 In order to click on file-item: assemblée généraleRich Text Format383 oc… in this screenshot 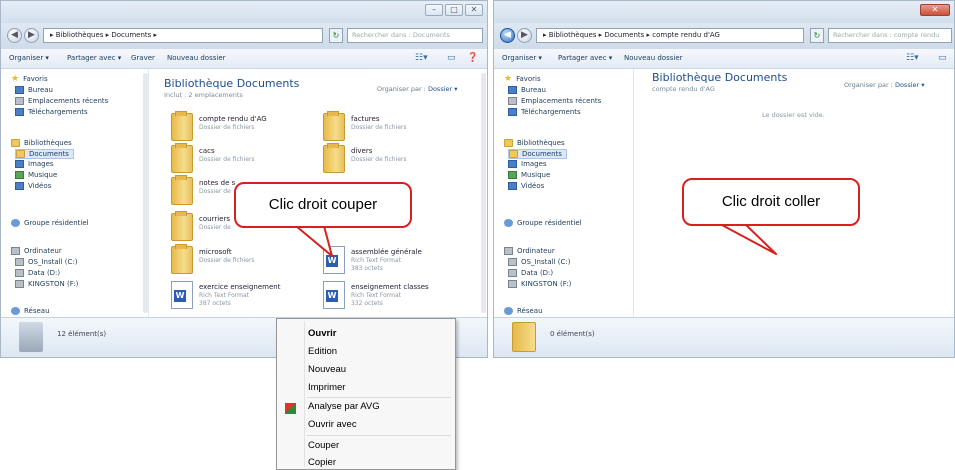, I will do `click(398, 264)`.